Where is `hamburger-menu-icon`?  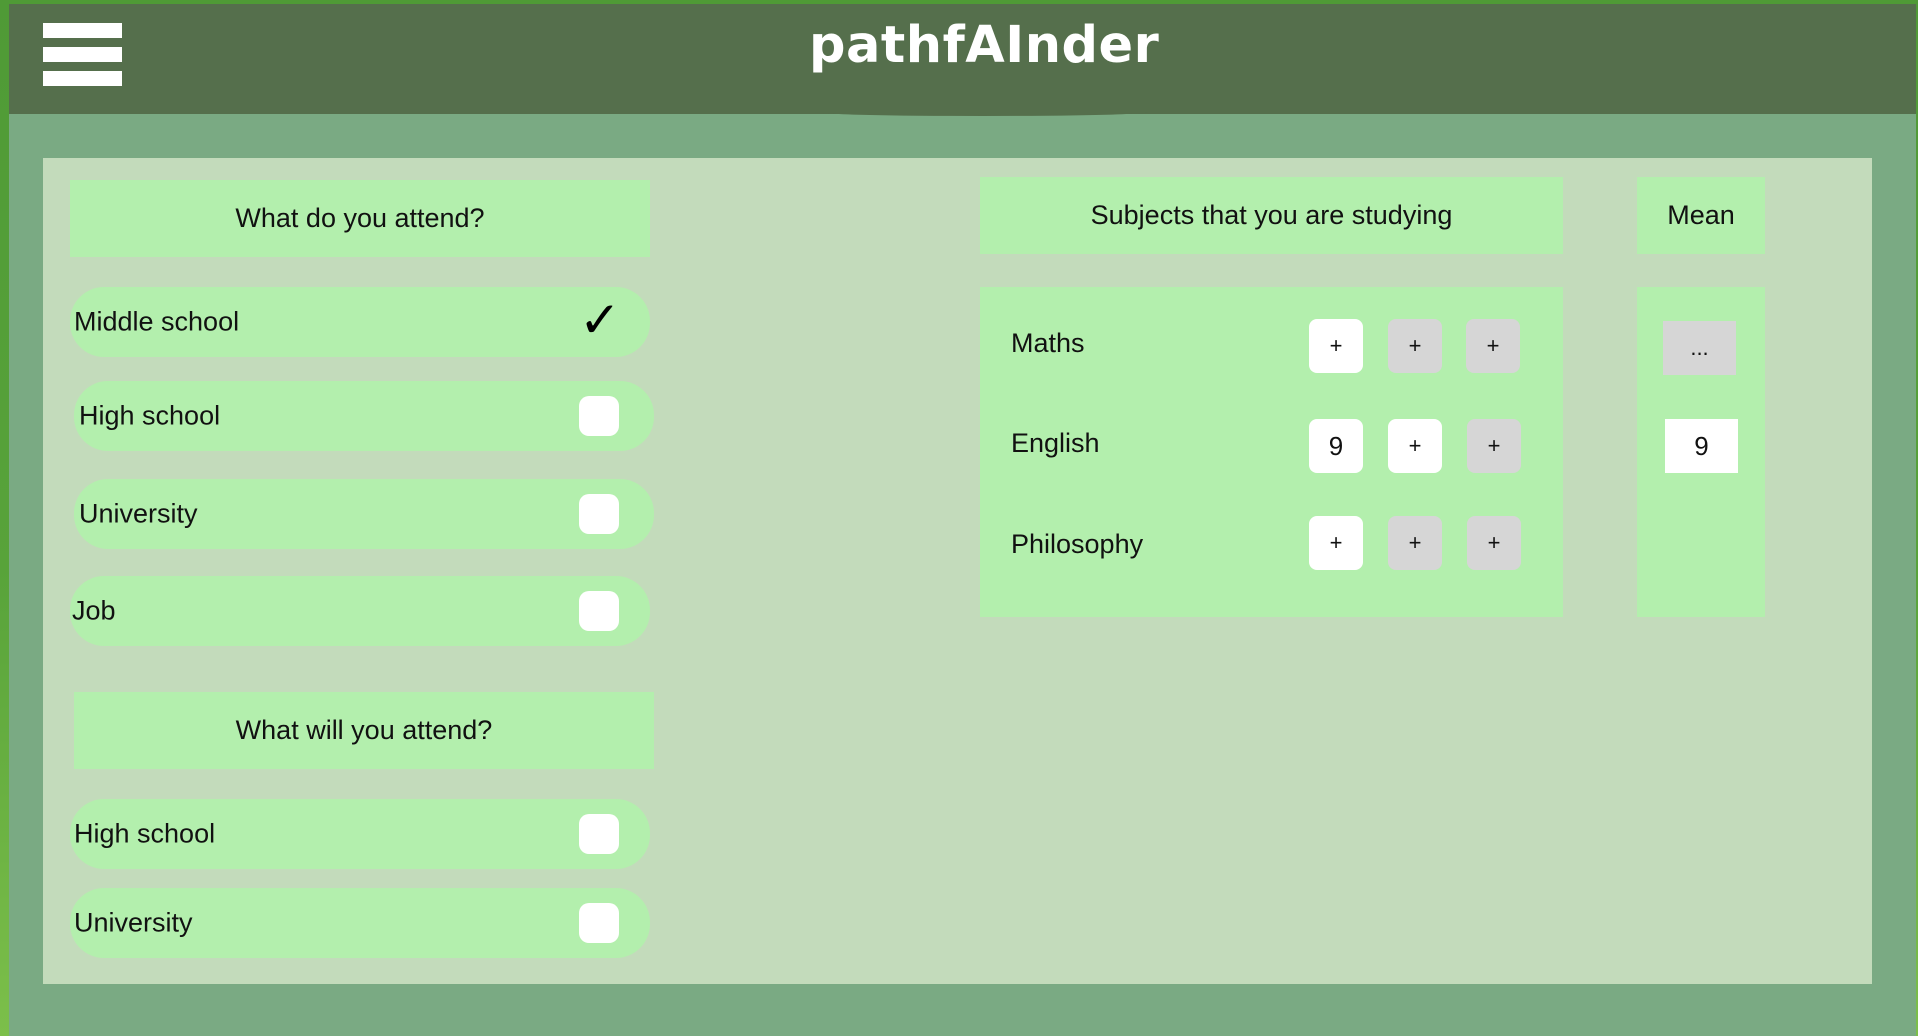 hamburger-menu-icon is located at coordinates (82, 54).